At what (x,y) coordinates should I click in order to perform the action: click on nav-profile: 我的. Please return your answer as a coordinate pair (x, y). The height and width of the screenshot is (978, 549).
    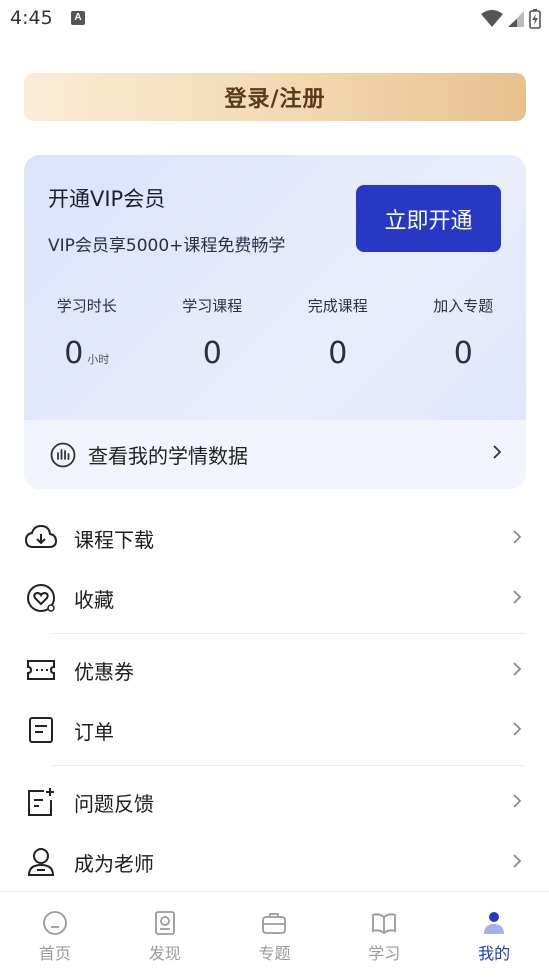
    Looking at the image, I should click on (494, 935).